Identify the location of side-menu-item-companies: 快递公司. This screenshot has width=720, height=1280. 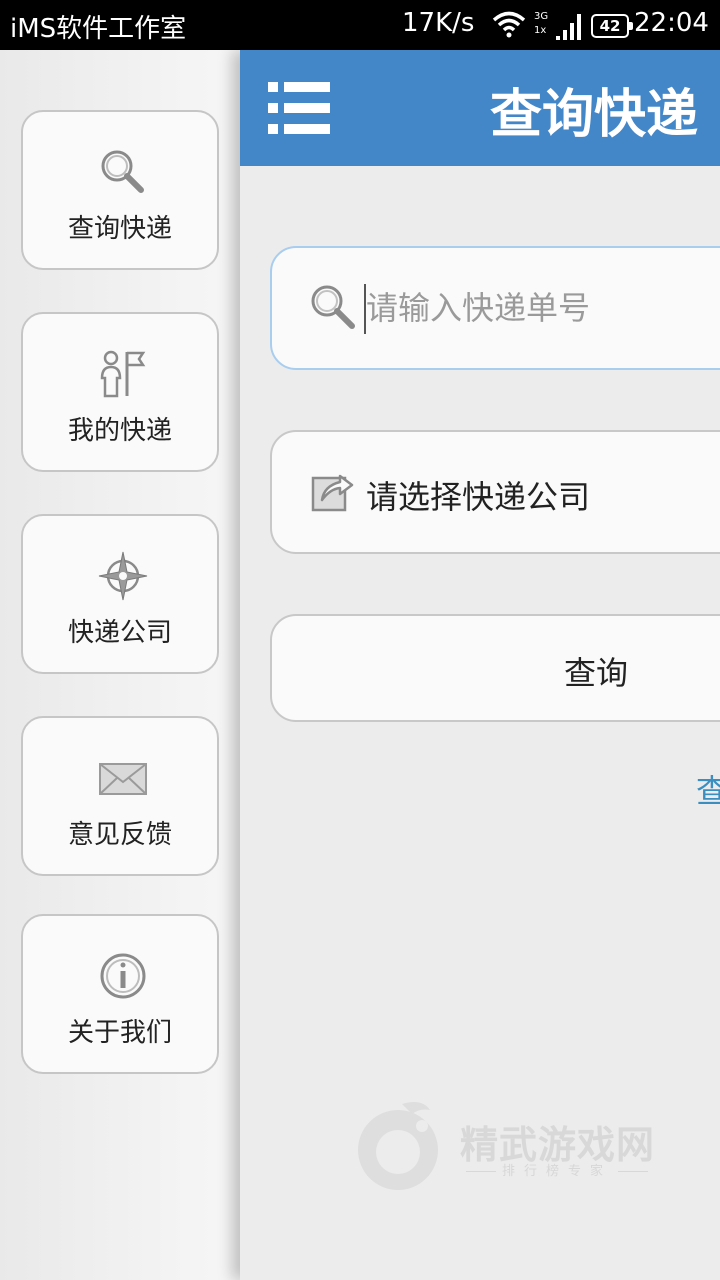
(120, 594).